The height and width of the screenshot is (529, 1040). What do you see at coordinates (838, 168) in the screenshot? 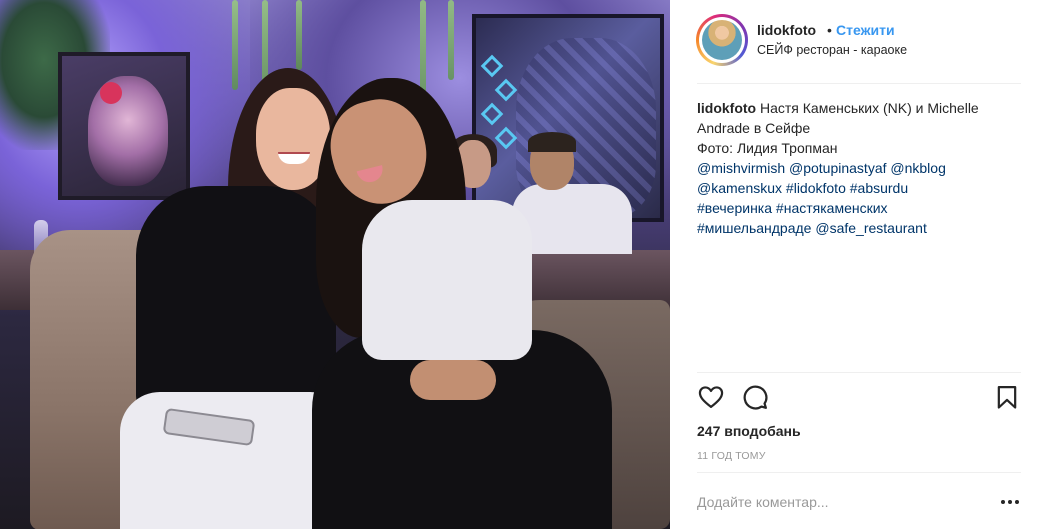
I see `mention-link: @potupinastyaf` at bounding box center [838, 168].